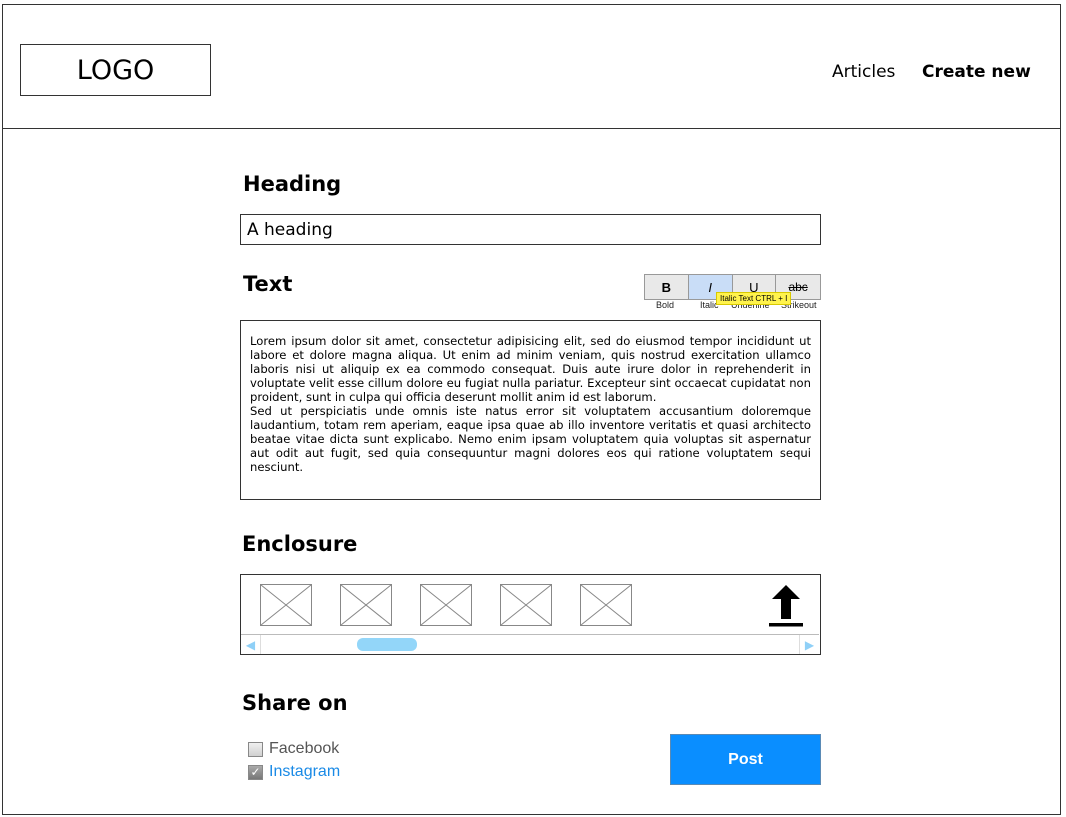 The image size is (1066, 817). I want to click on instagram-label: Instagram, so click(305, 771).